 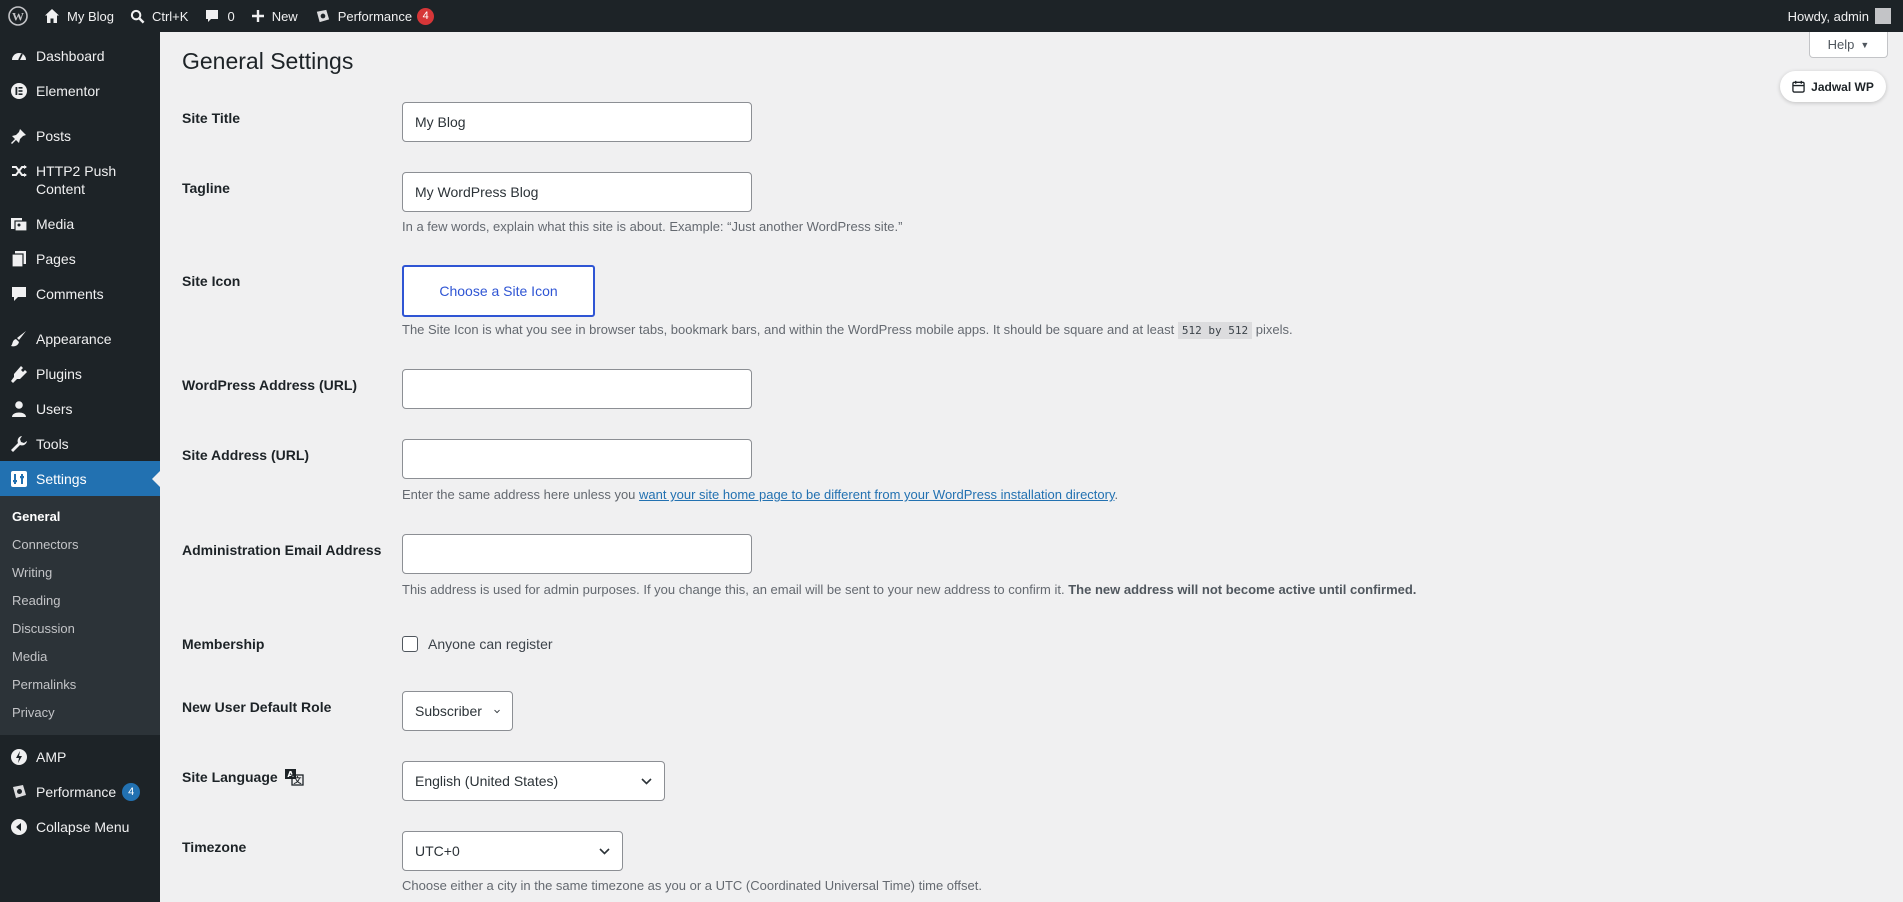 I want to click on performance-label: Performance, so click(x=375, y=16).